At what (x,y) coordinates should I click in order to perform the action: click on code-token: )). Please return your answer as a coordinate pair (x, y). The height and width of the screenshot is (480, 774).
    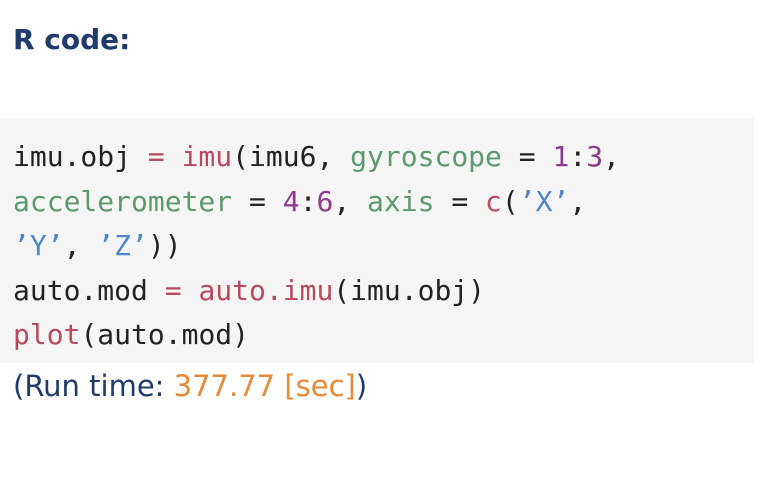
    Looking at the image, I should click on (164, 245).